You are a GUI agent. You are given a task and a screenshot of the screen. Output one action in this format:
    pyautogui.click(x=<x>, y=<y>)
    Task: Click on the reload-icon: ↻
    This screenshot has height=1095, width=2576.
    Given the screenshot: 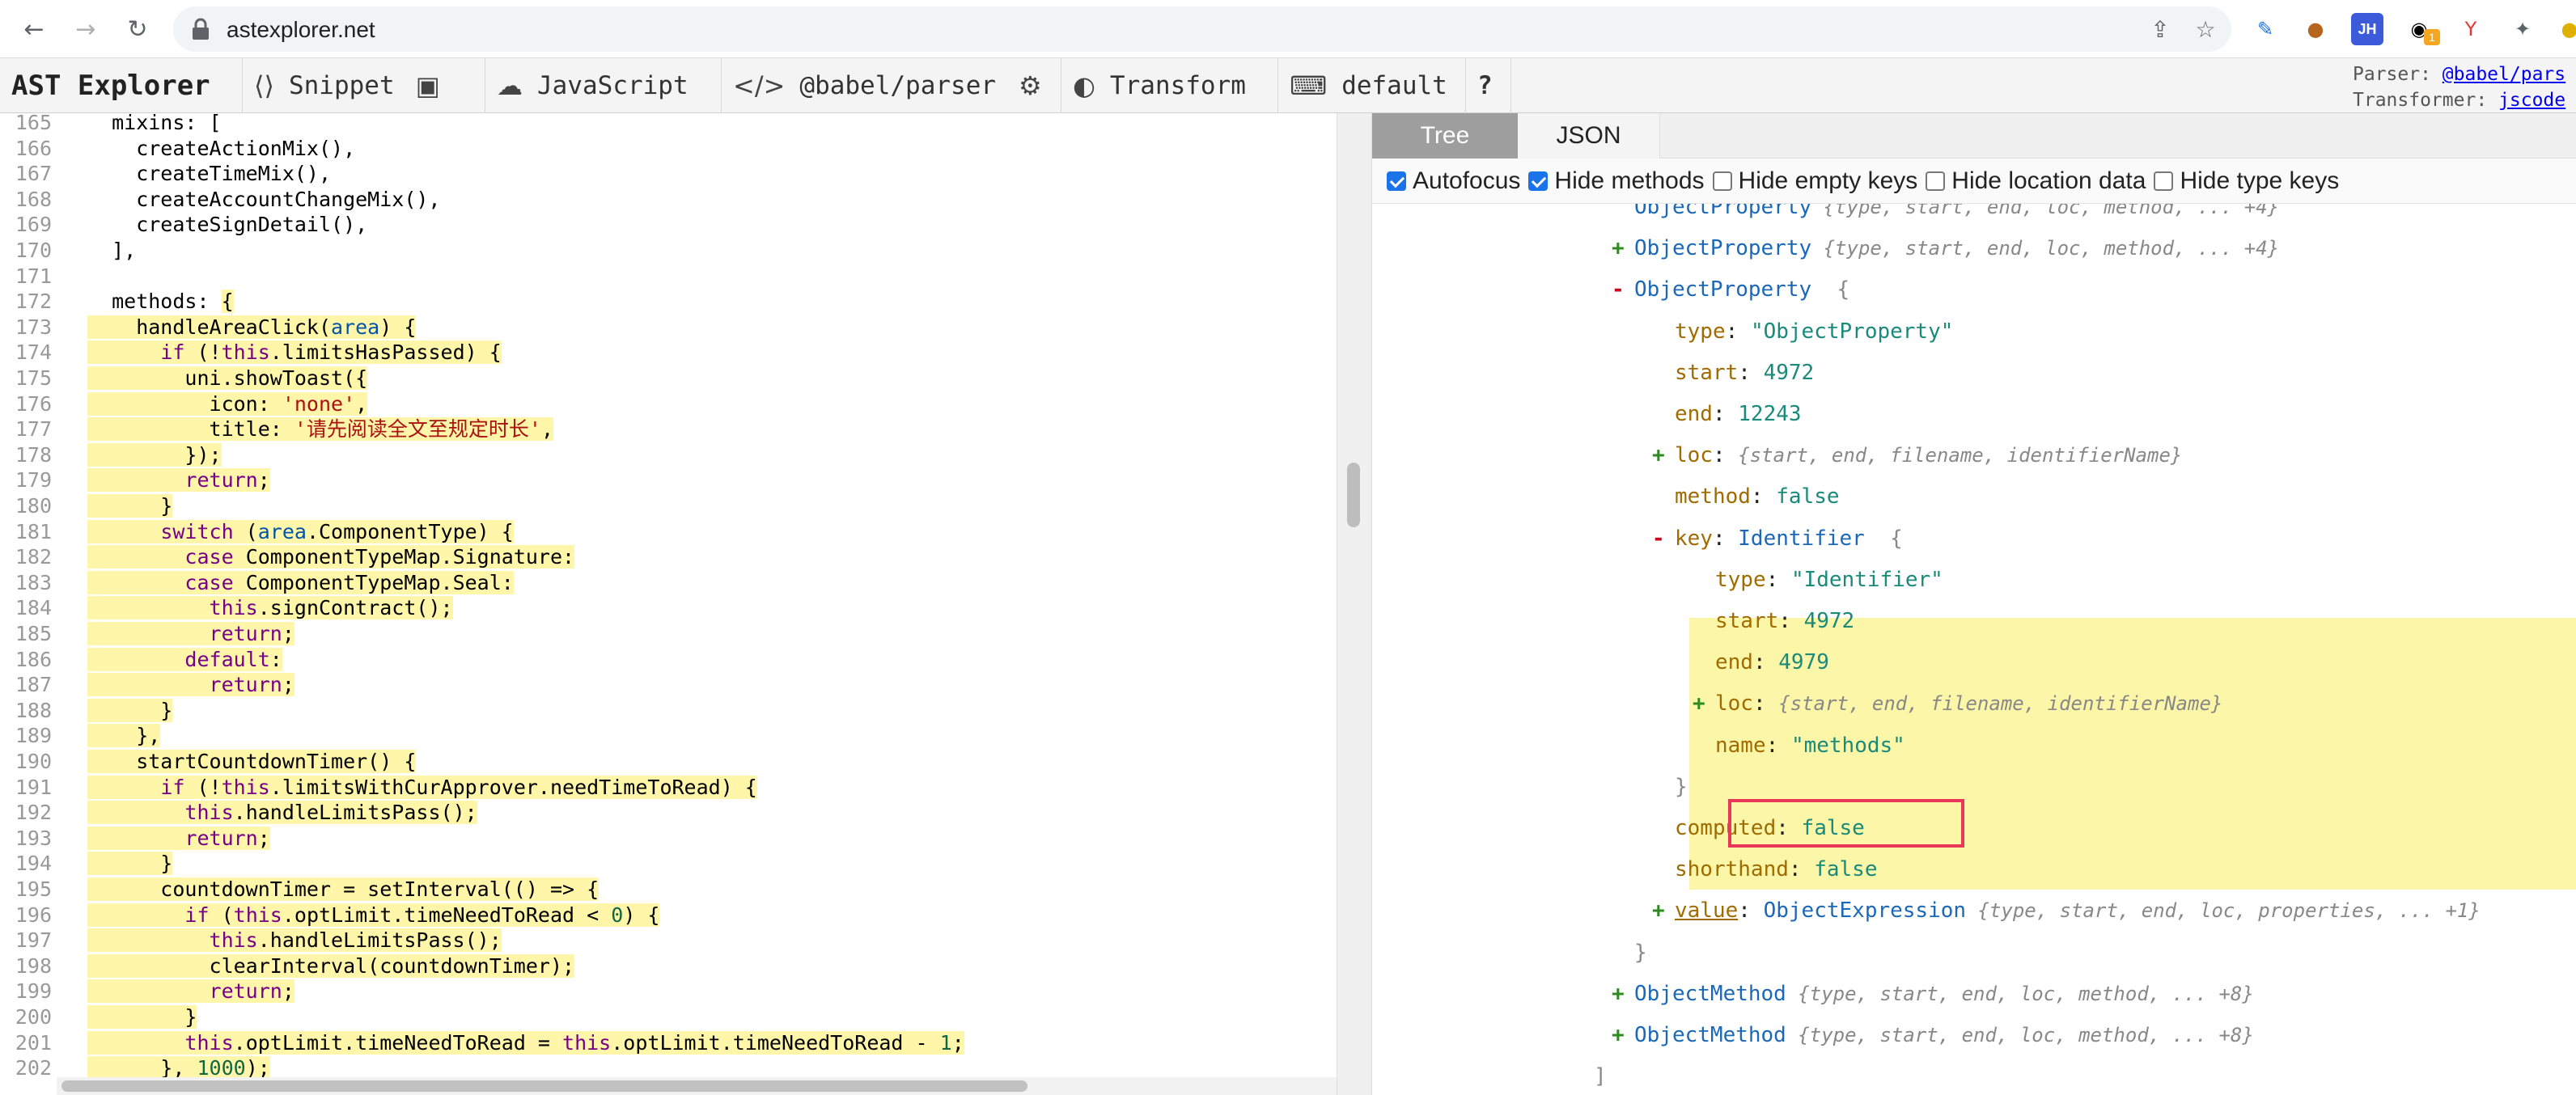 What is the action you would take?
    pyautogui.click(x=137, y=29)
    